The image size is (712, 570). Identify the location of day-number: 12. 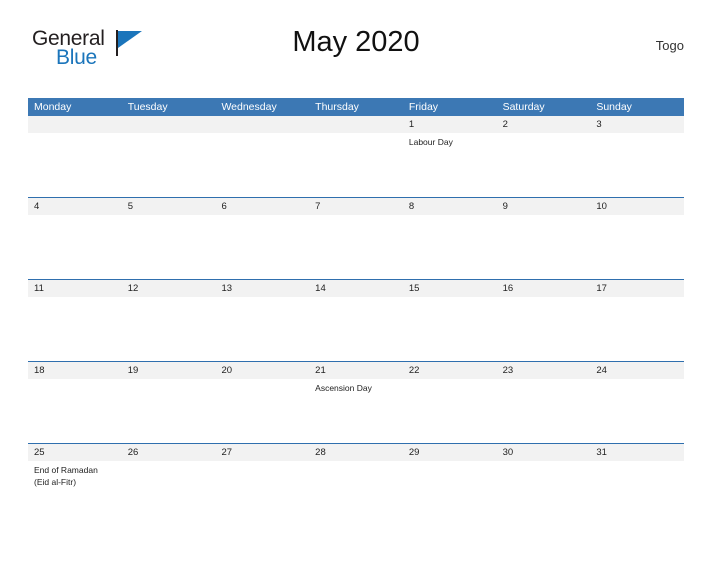
(169, 288).